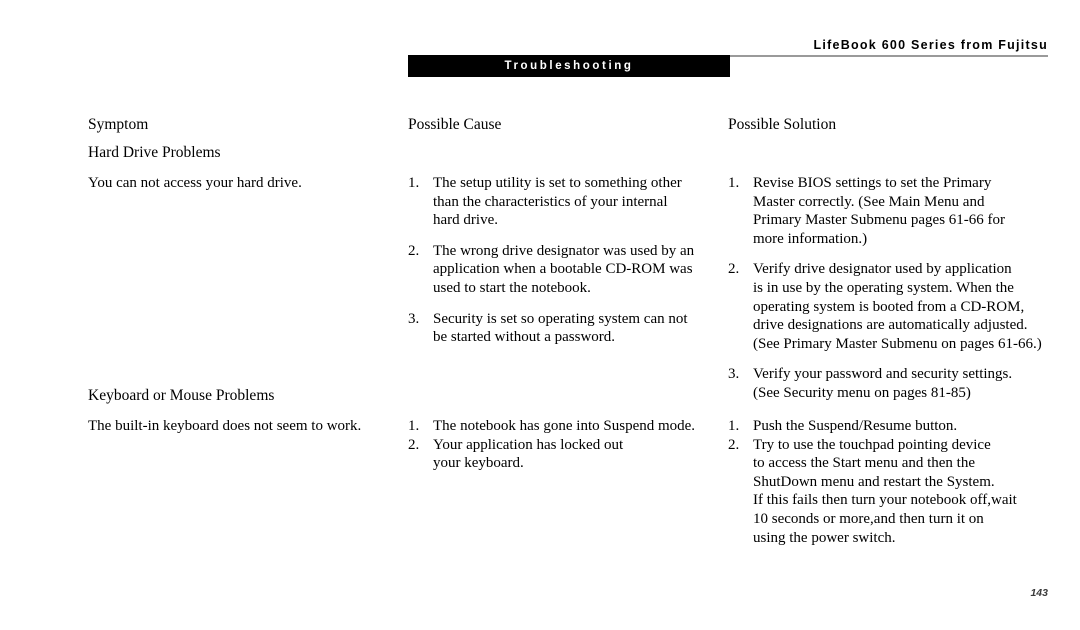 The height and width of the screenshot is (630, 1080). Describe the element at coordinates (869, 201) in the screenshot. I see `list-item-line: Master correctly. (See Main Menu and` at that location.